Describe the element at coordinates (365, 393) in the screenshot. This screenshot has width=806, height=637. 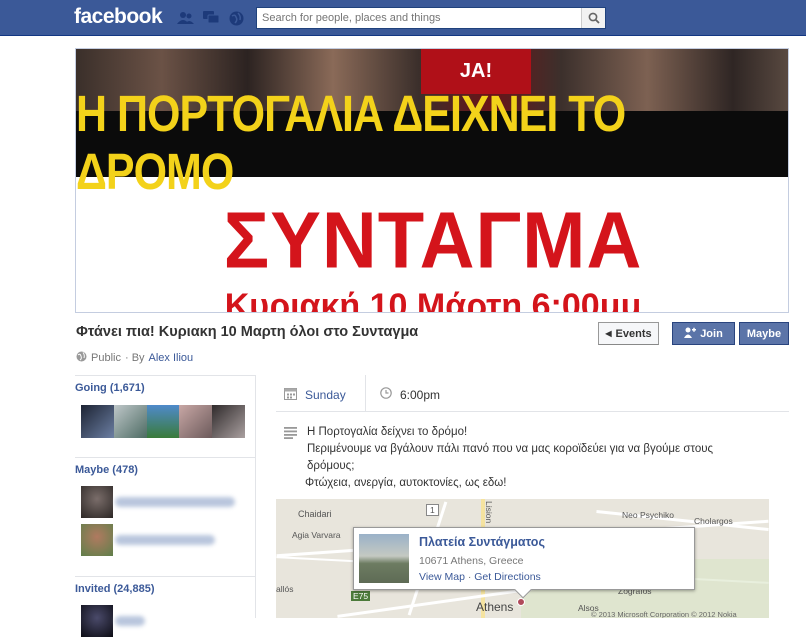
I see `date-divider` at that location.